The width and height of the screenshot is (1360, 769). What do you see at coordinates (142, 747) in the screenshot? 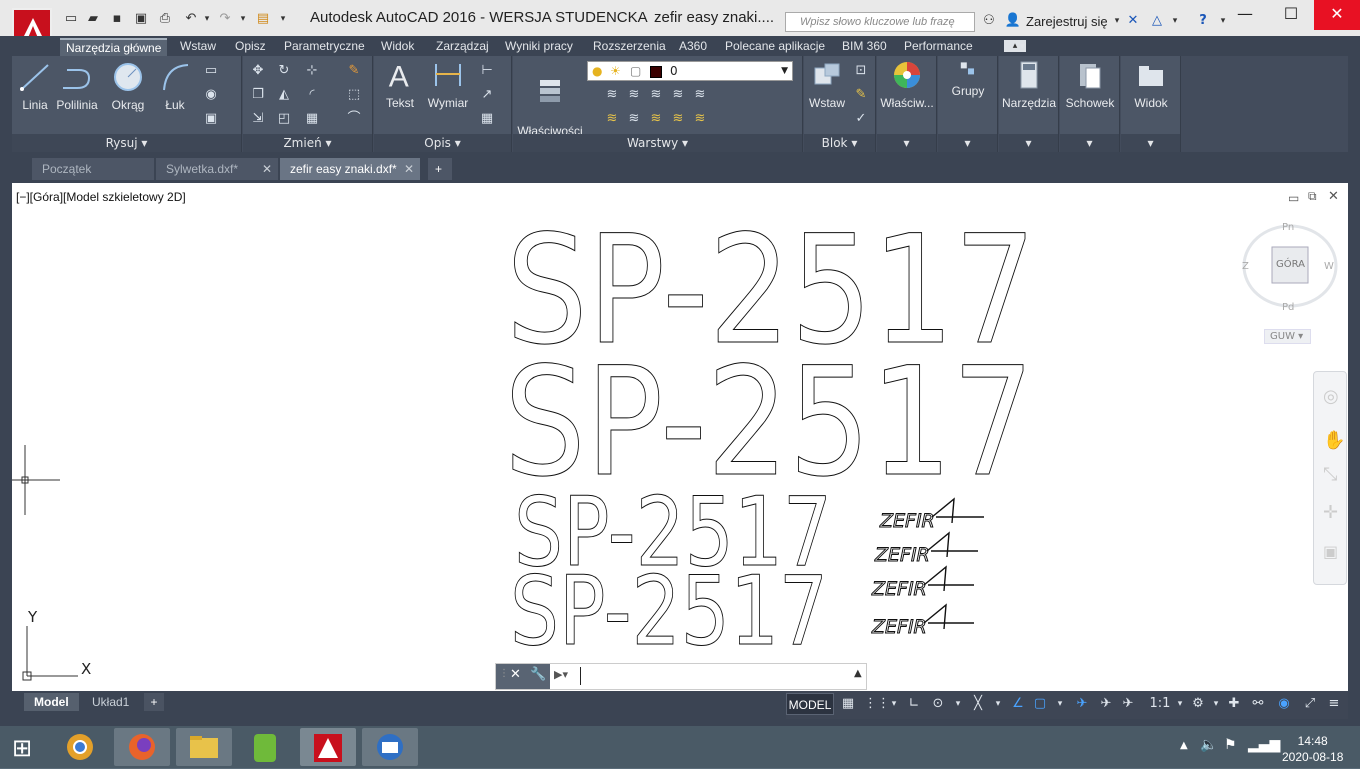
I see `task-firefox` at bounding box center [142, 747].